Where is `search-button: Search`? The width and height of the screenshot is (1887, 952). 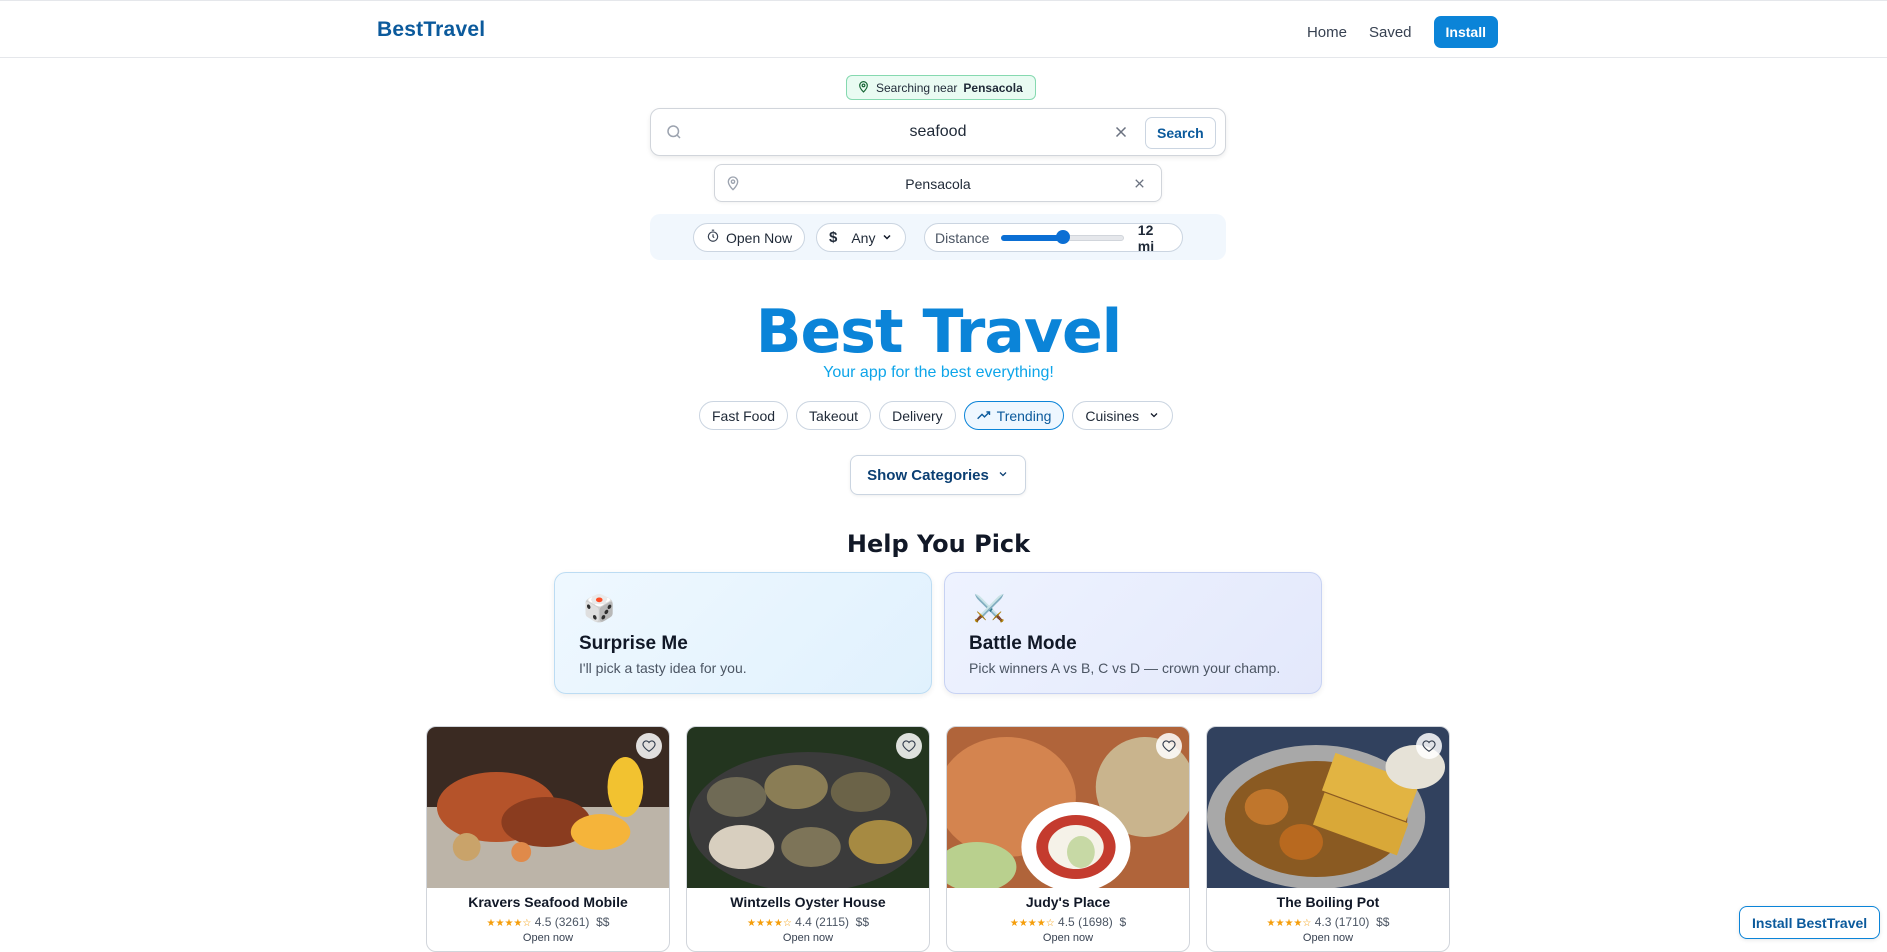
search-button: Search is located at coordinates (1180, 133).